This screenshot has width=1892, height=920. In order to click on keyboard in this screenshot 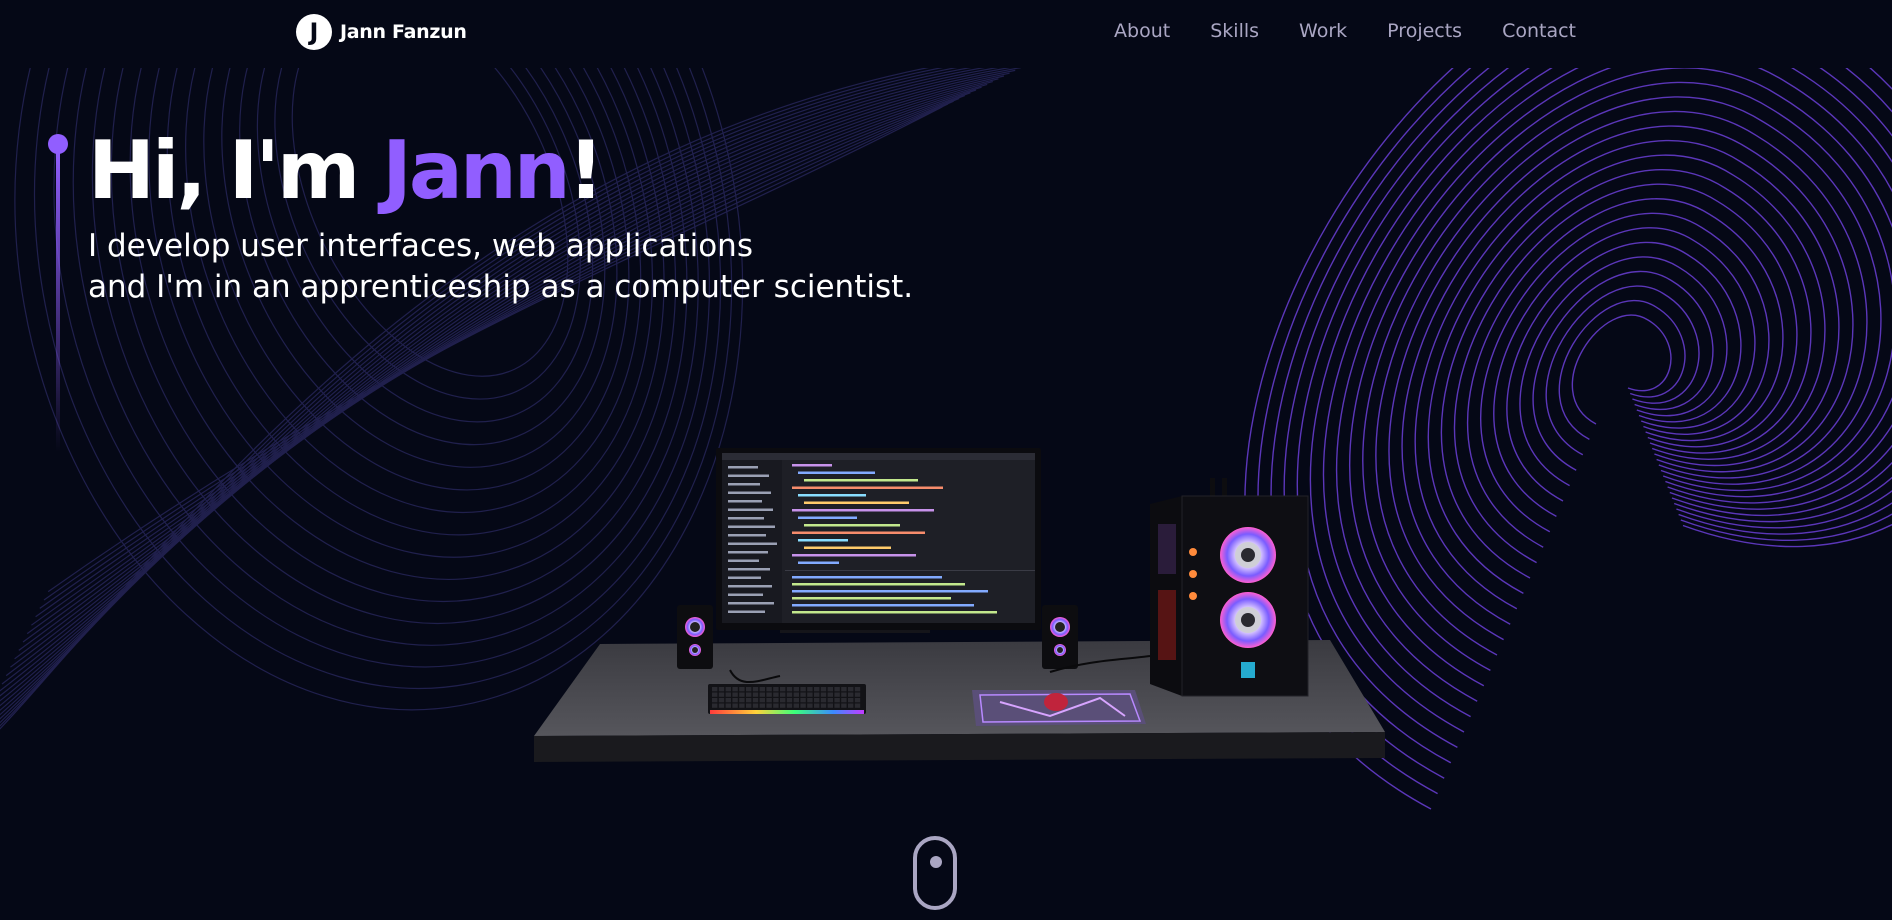, I will do `click(787, 699)`.